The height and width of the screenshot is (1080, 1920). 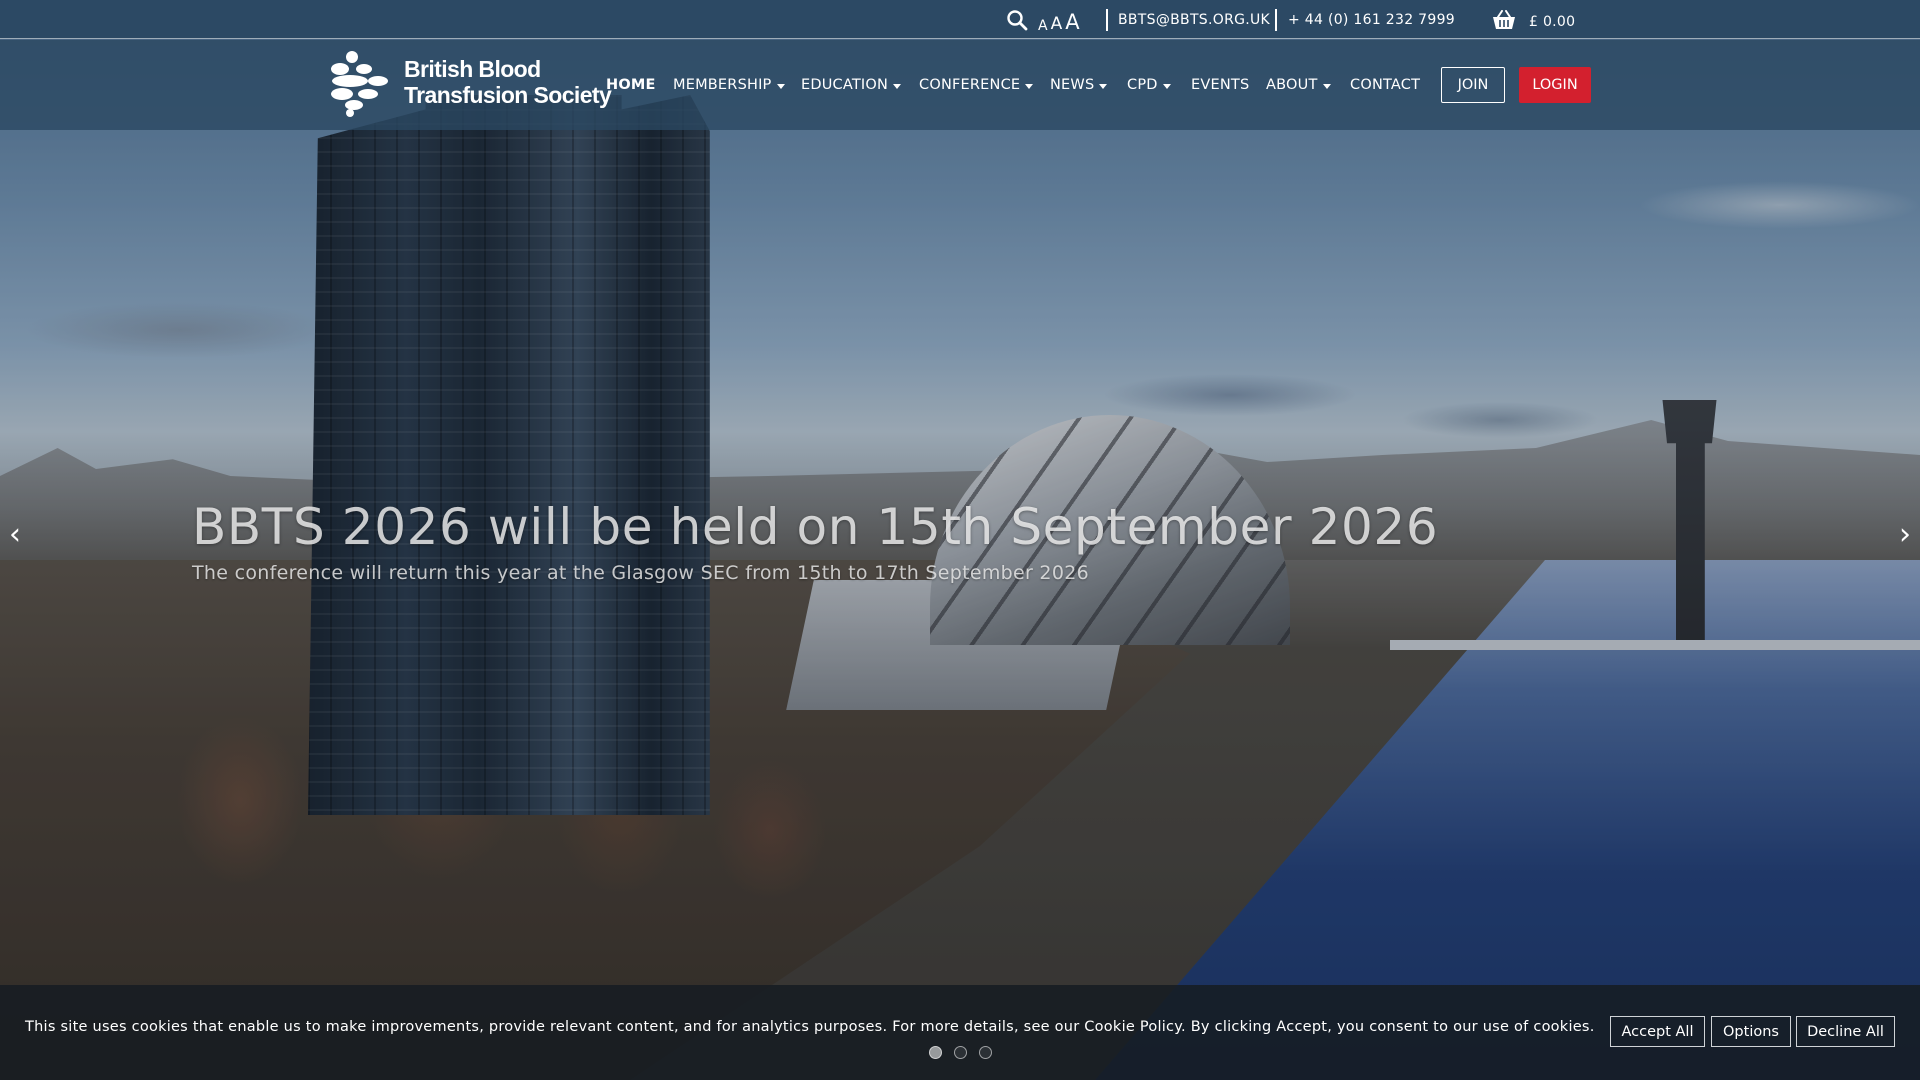 I want to click on slider-pagination, so click(x=960, y=1052).